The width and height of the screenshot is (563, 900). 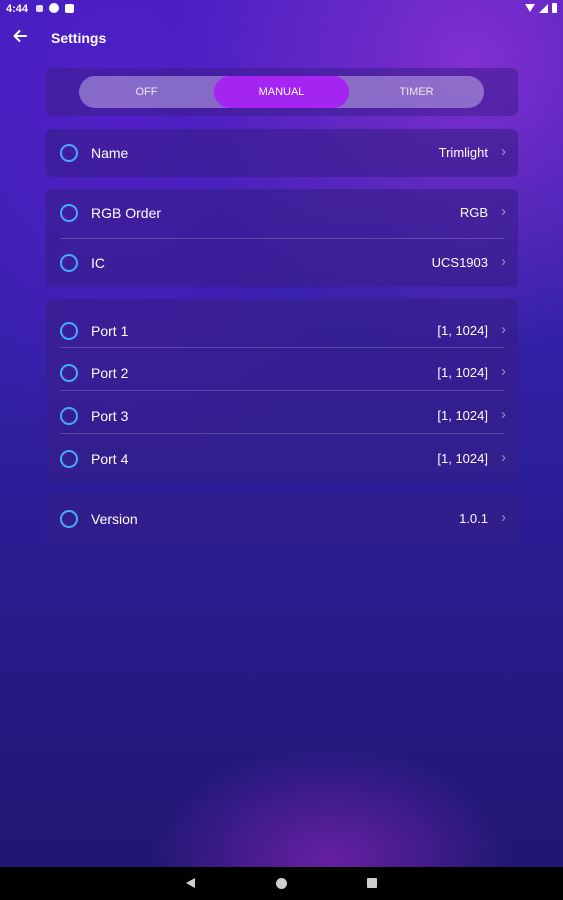 I want to click on settings-group-version: Version 1.0.1 ›, so click(x=282, y=519).